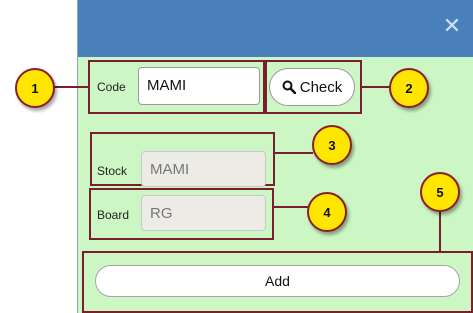 The width and height of the screenshot is (473, 313). I want to click on callout-badge-2: 2, so click(409, 88).